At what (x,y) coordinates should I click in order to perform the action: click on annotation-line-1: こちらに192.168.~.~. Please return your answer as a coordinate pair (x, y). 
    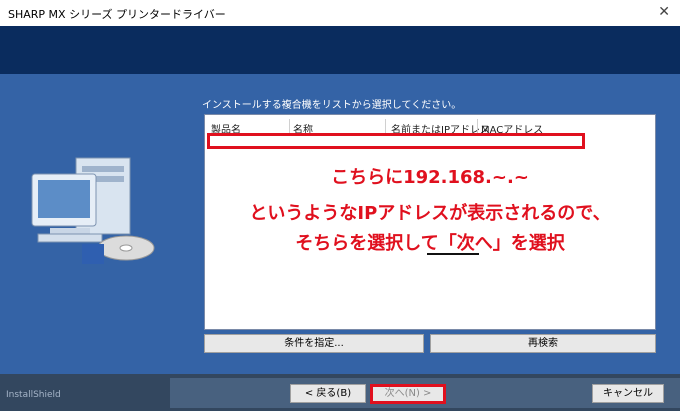
    Looking at the image, I should click on (430, 177).